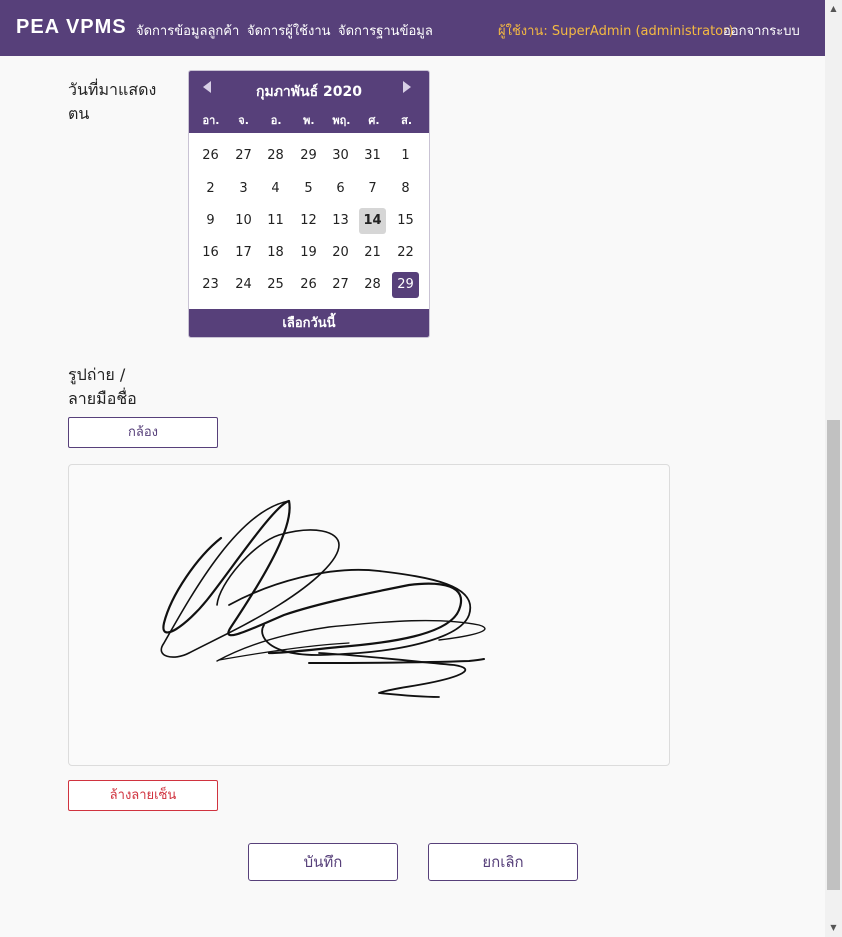  What do you see at coordinates (340, 253) in the screenshot?
I see `calendar-day: 20` at bounding box center [340, 253].